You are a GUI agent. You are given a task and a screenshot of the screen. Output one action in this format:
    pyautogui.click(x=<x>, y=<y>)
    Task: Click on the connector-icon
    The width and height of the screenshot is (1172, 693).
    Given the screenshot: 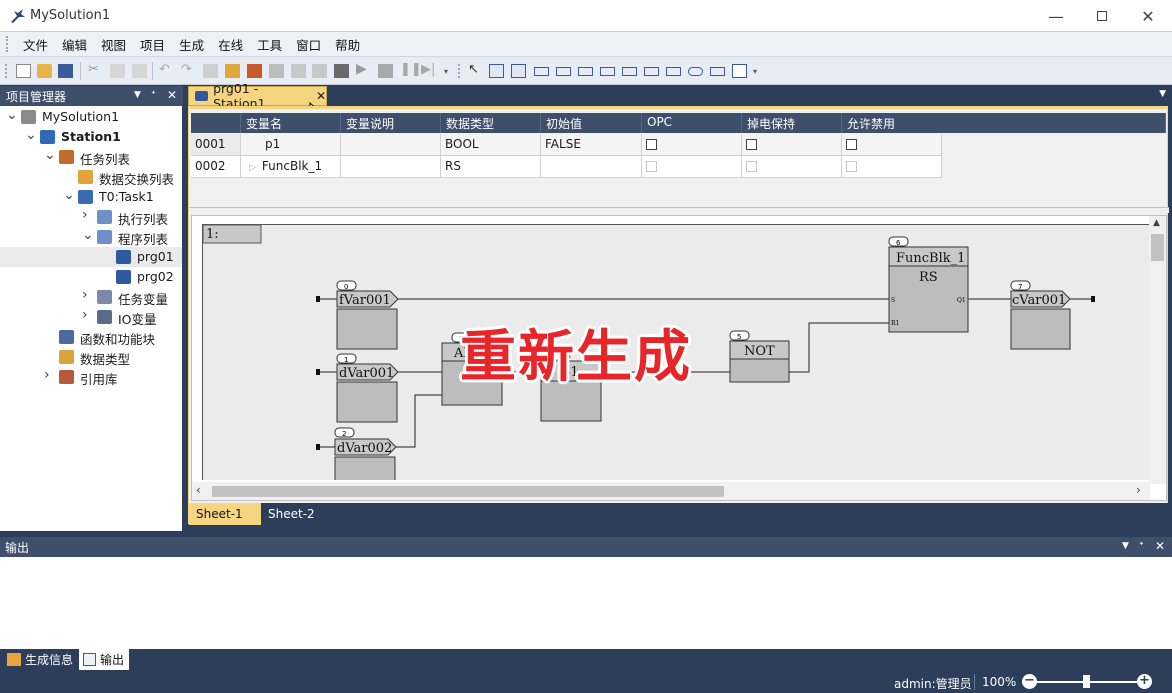 What is the action you would take?
    pyautogui.click(x=673, y=71)
    